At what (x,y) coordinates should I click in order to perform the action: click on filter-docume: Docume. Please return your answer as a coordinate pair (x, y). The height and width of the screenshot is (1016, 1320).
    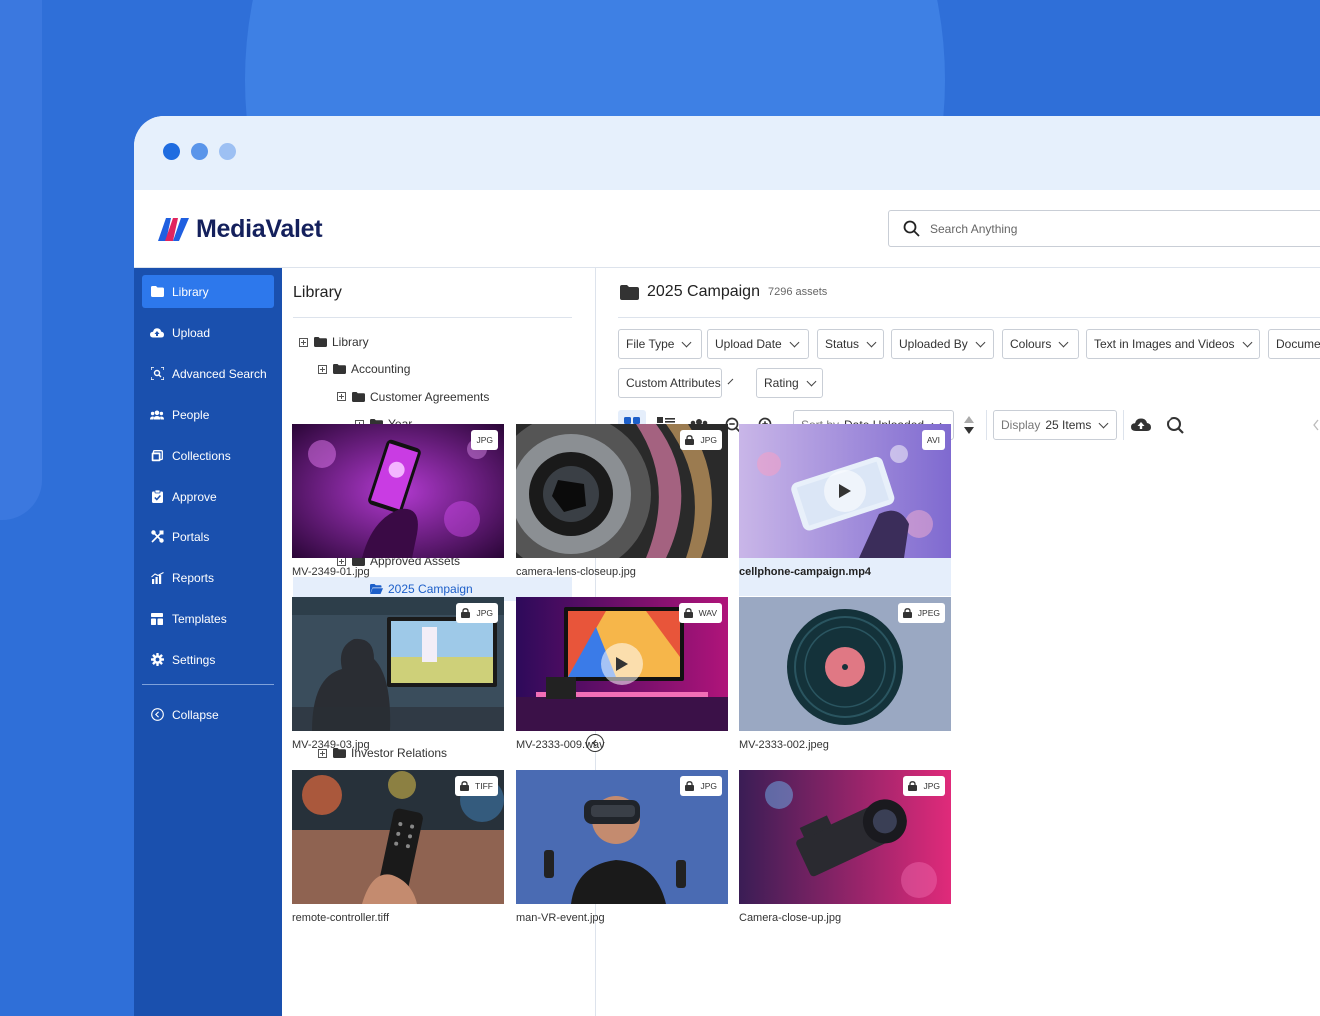
    Looking at the image, I should click on (1294, 344).